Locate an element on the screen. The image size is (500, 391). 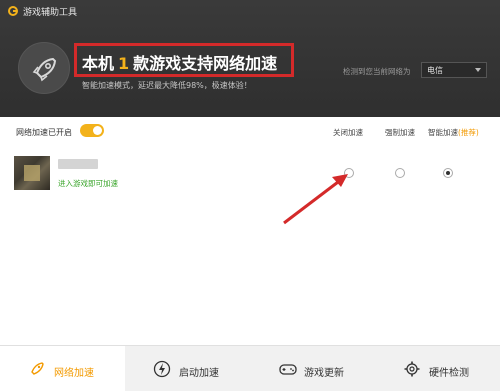
acceleration-toggle is located at coordinates (92, 130).